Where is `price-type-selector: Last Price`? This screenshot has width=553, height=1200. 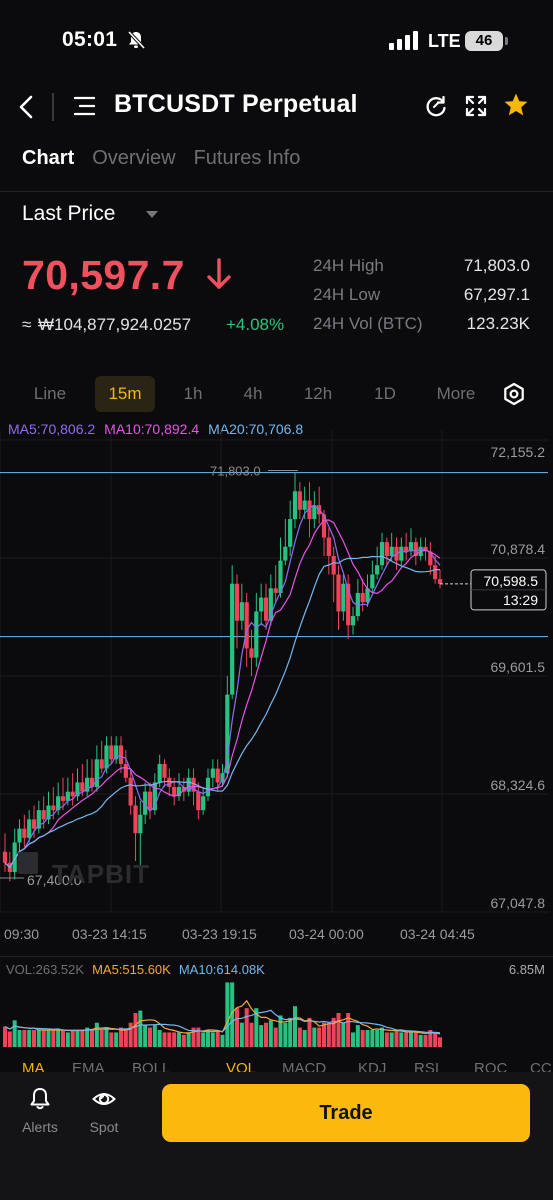 price-type-selector: Last Price is located at coordinates (68, 214).